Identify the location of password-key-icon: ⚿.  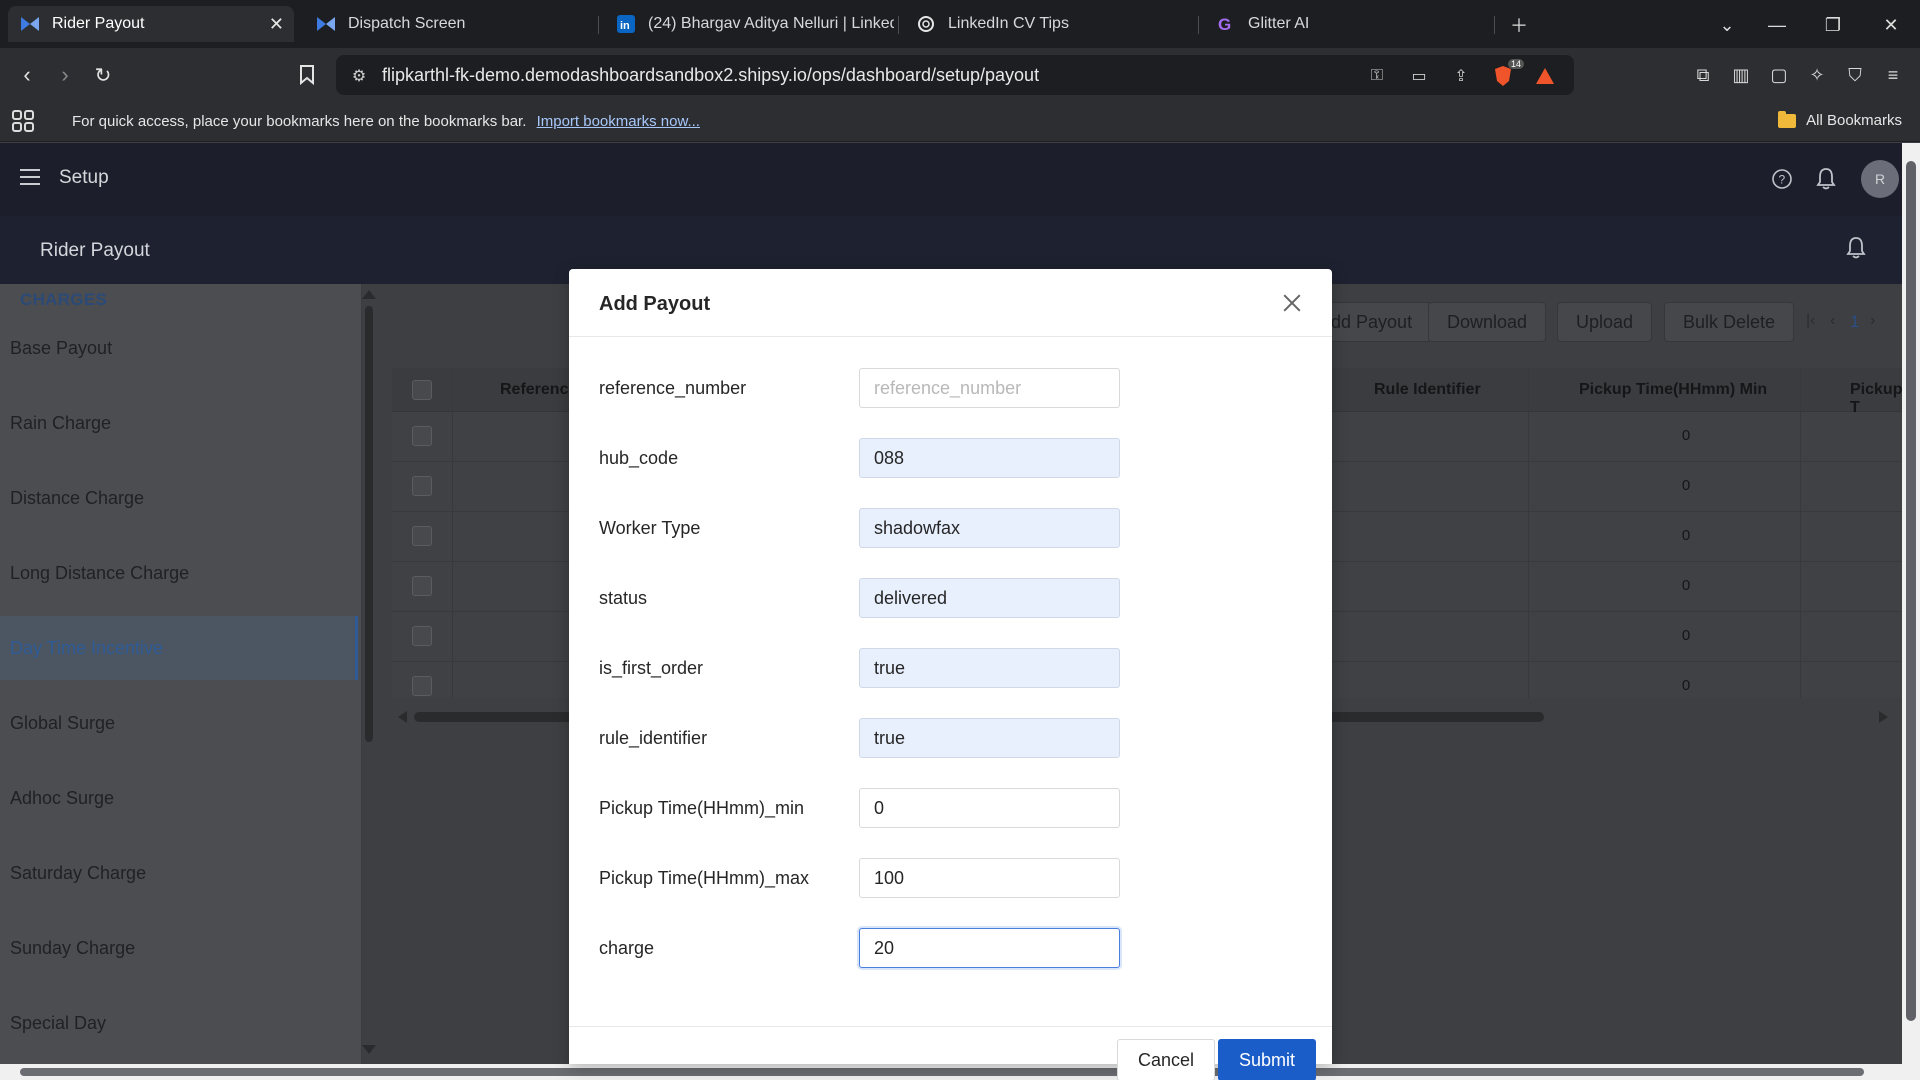
(1377, 76).